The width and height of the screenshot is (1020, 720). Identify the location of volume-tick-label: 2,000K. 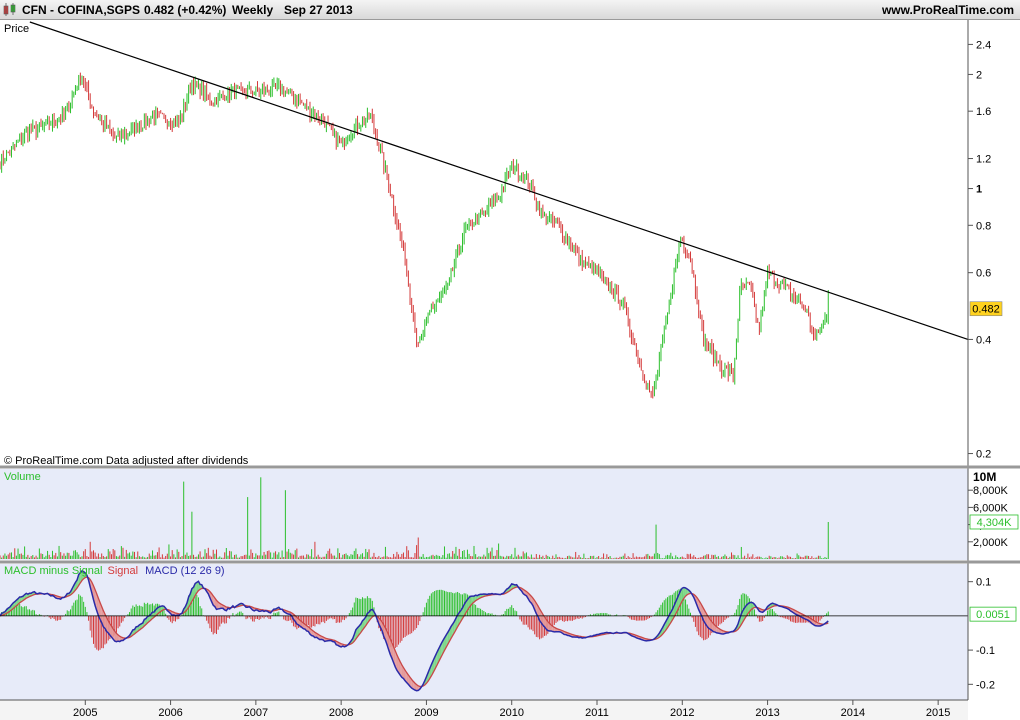
(991, 543).